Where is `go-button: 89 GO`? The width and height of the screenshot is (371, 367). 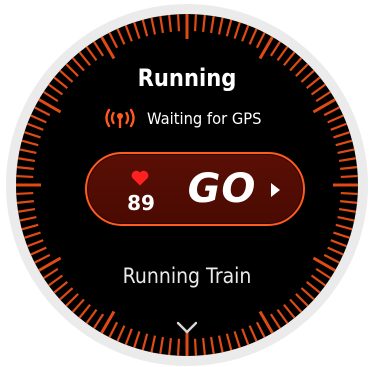
go-button: 89 GO is located at coordinates (195, 189).